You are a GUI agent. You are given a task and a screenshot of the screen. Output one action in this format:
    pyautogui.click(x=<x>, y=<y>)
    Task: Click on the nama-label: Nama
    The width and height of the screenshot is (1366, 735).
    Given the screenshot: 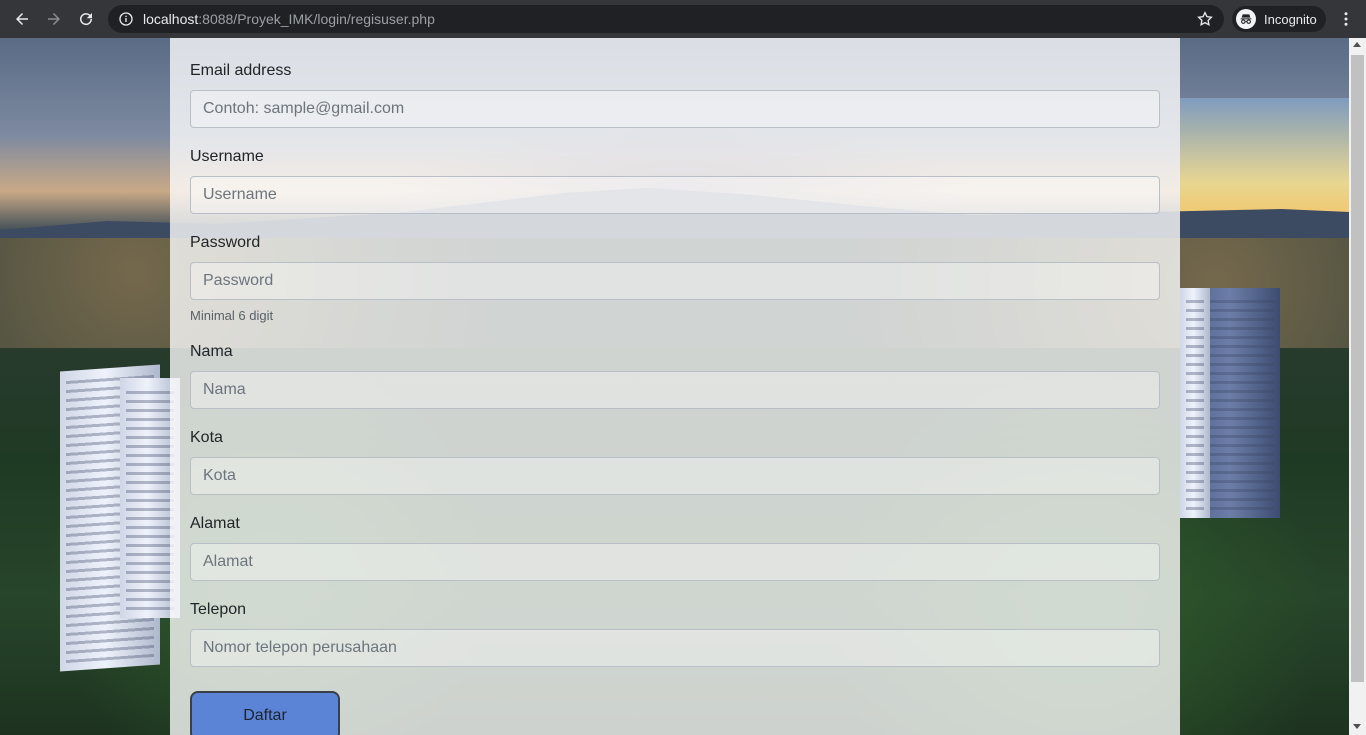 What is the action you would take?
    pyautogui.click(x=211, y=351)
    